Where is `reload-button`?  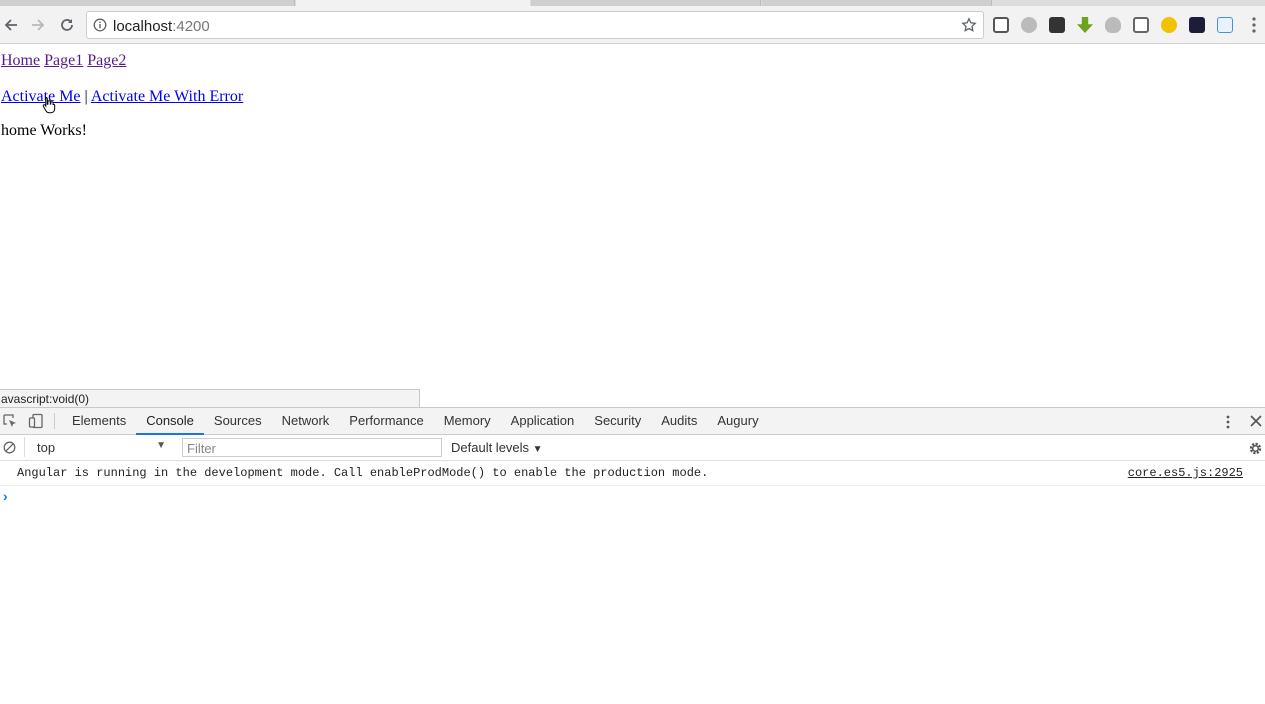
reload-button is located at coordinates (67, 25).